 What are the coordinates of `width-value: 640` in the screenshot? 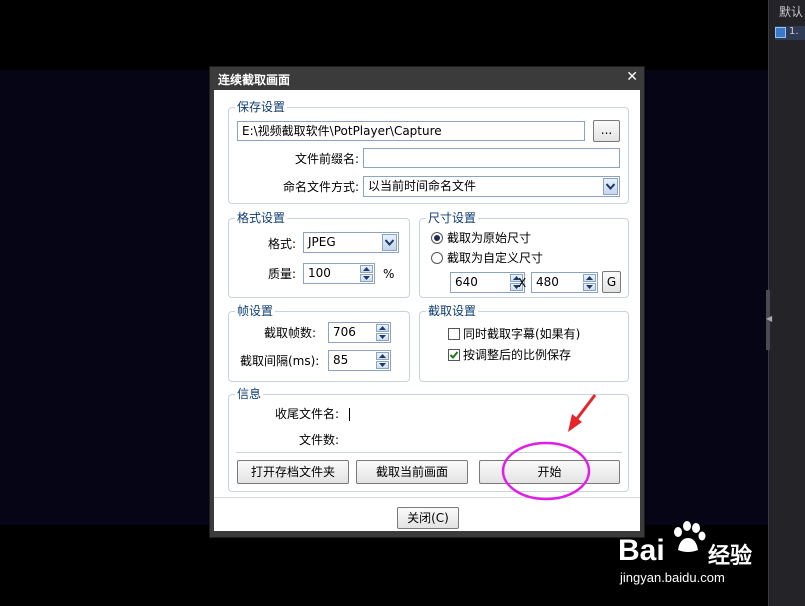 It's located at (466, 282).